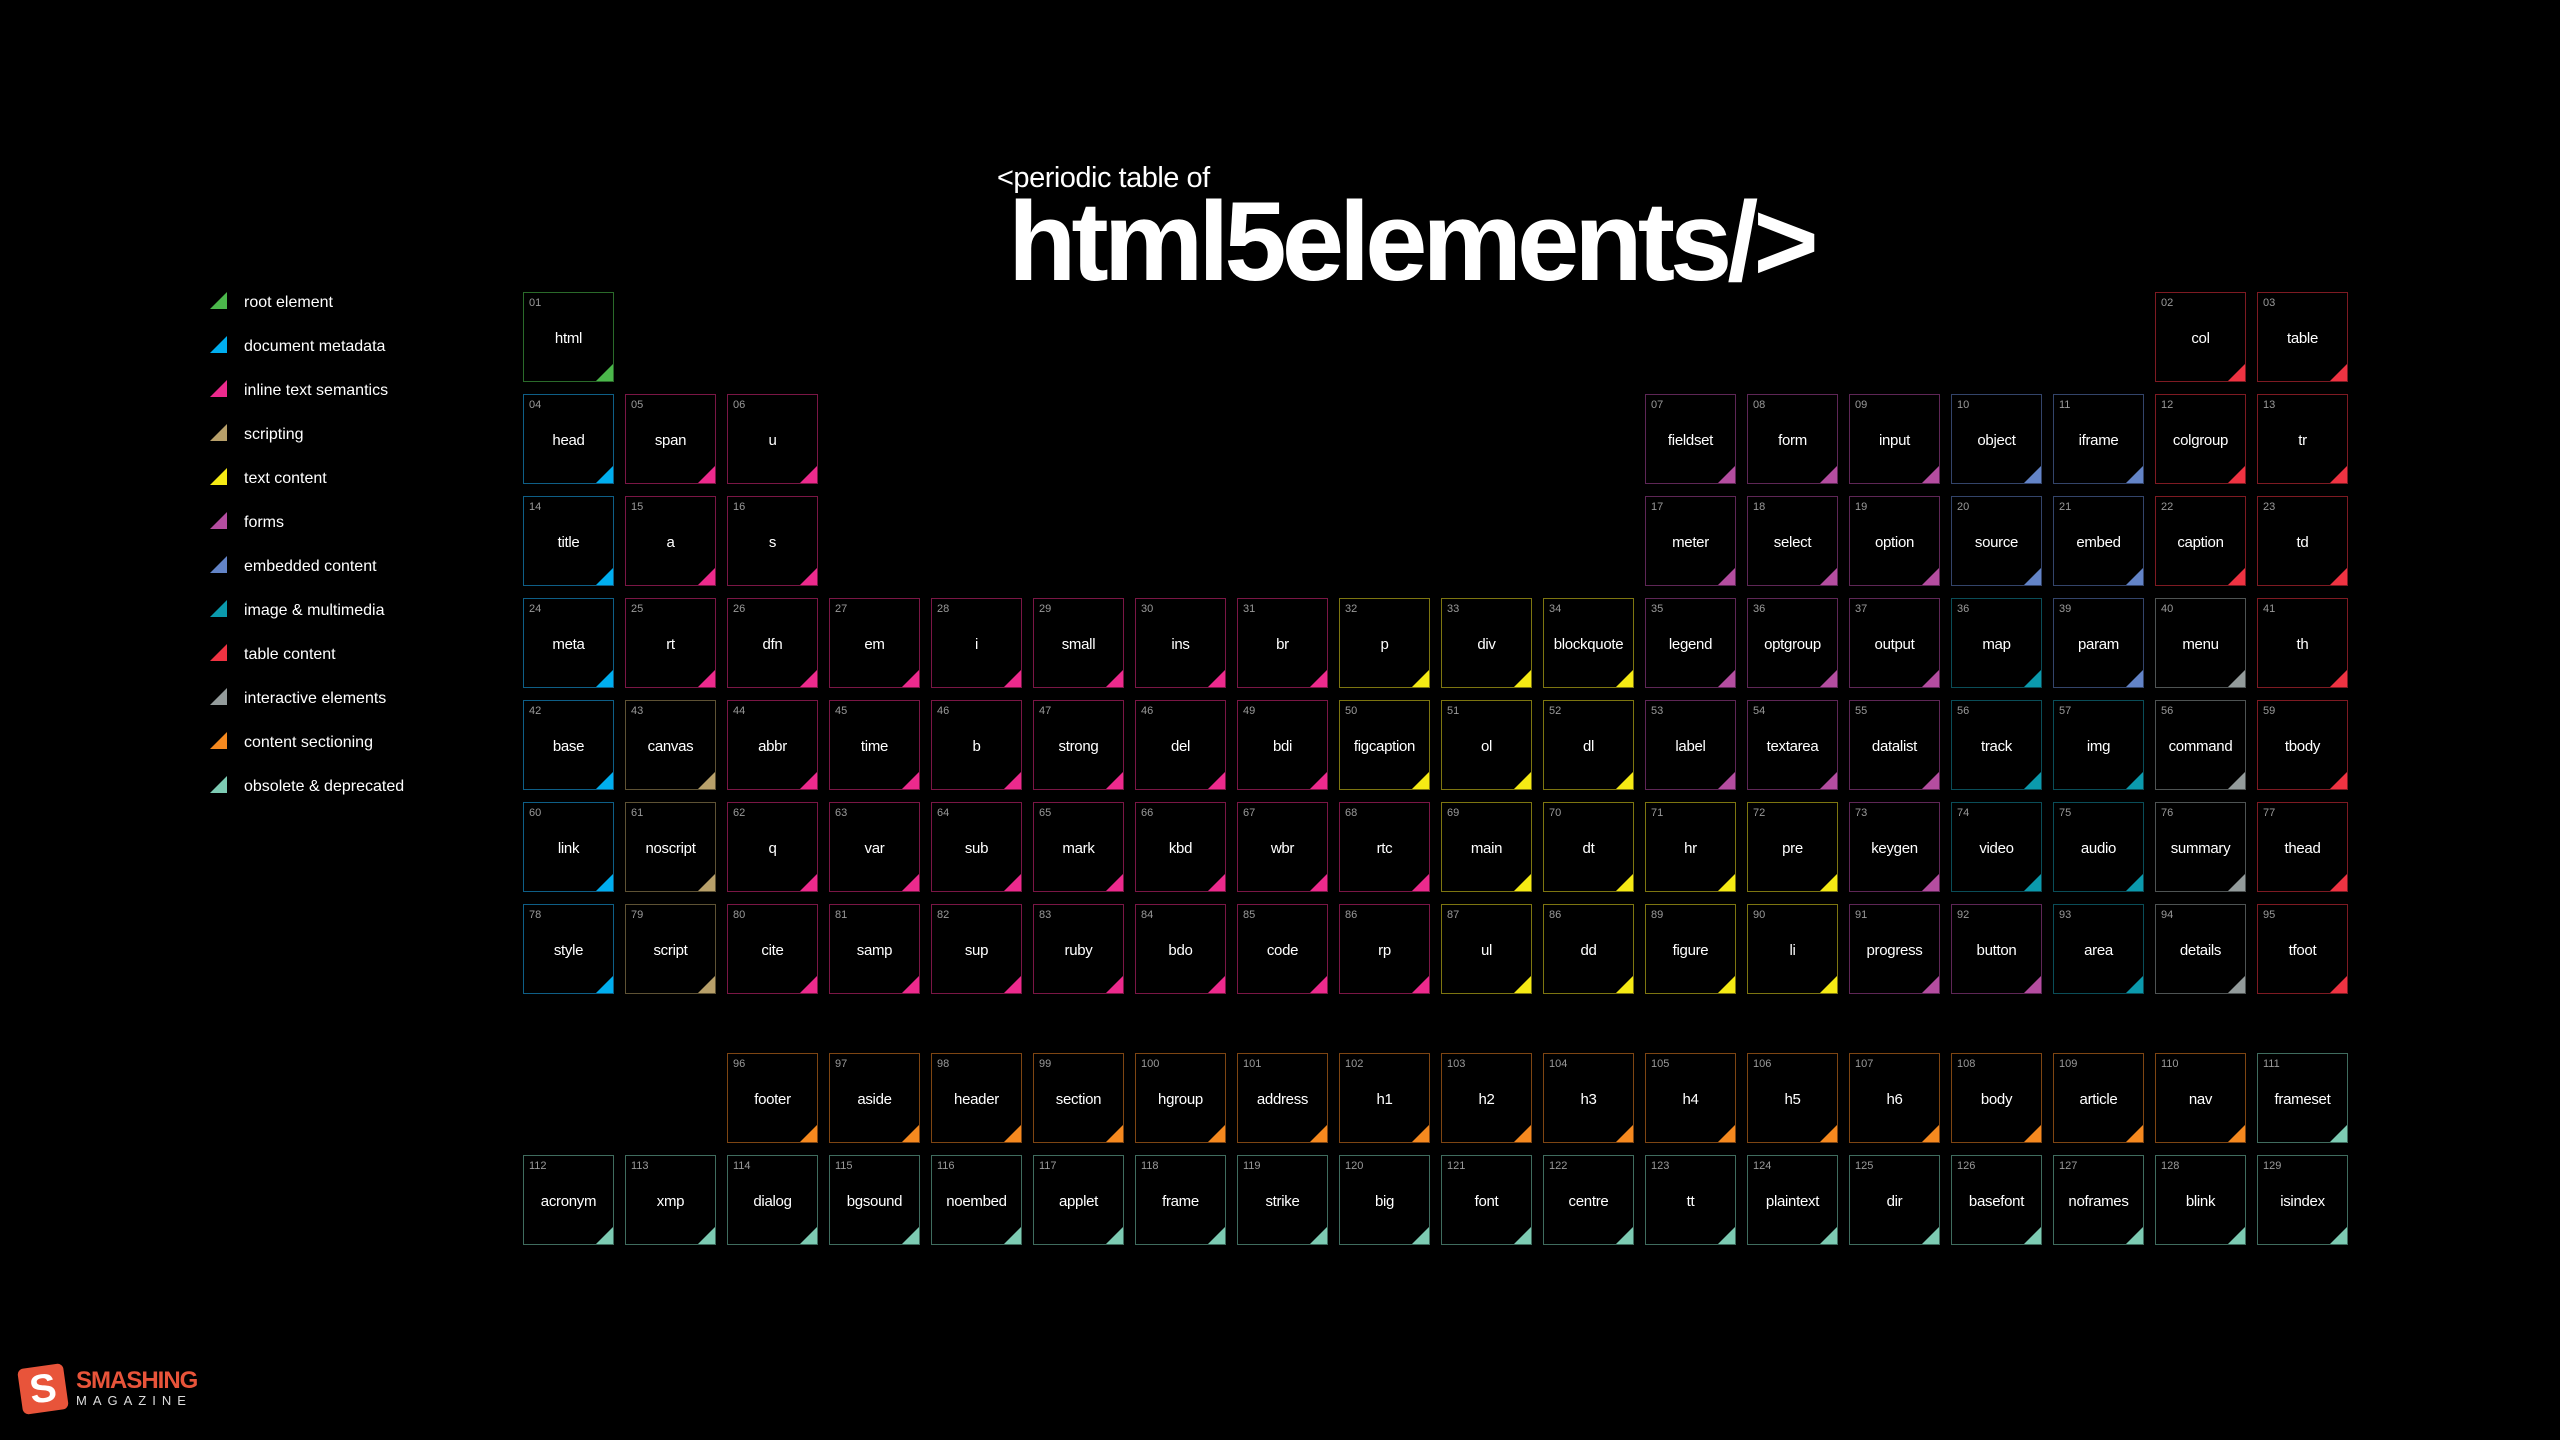  What do you see at coordinates (739, 813) in the screenshot?
I see `element-number: 62` at bounding box center [739, 813].